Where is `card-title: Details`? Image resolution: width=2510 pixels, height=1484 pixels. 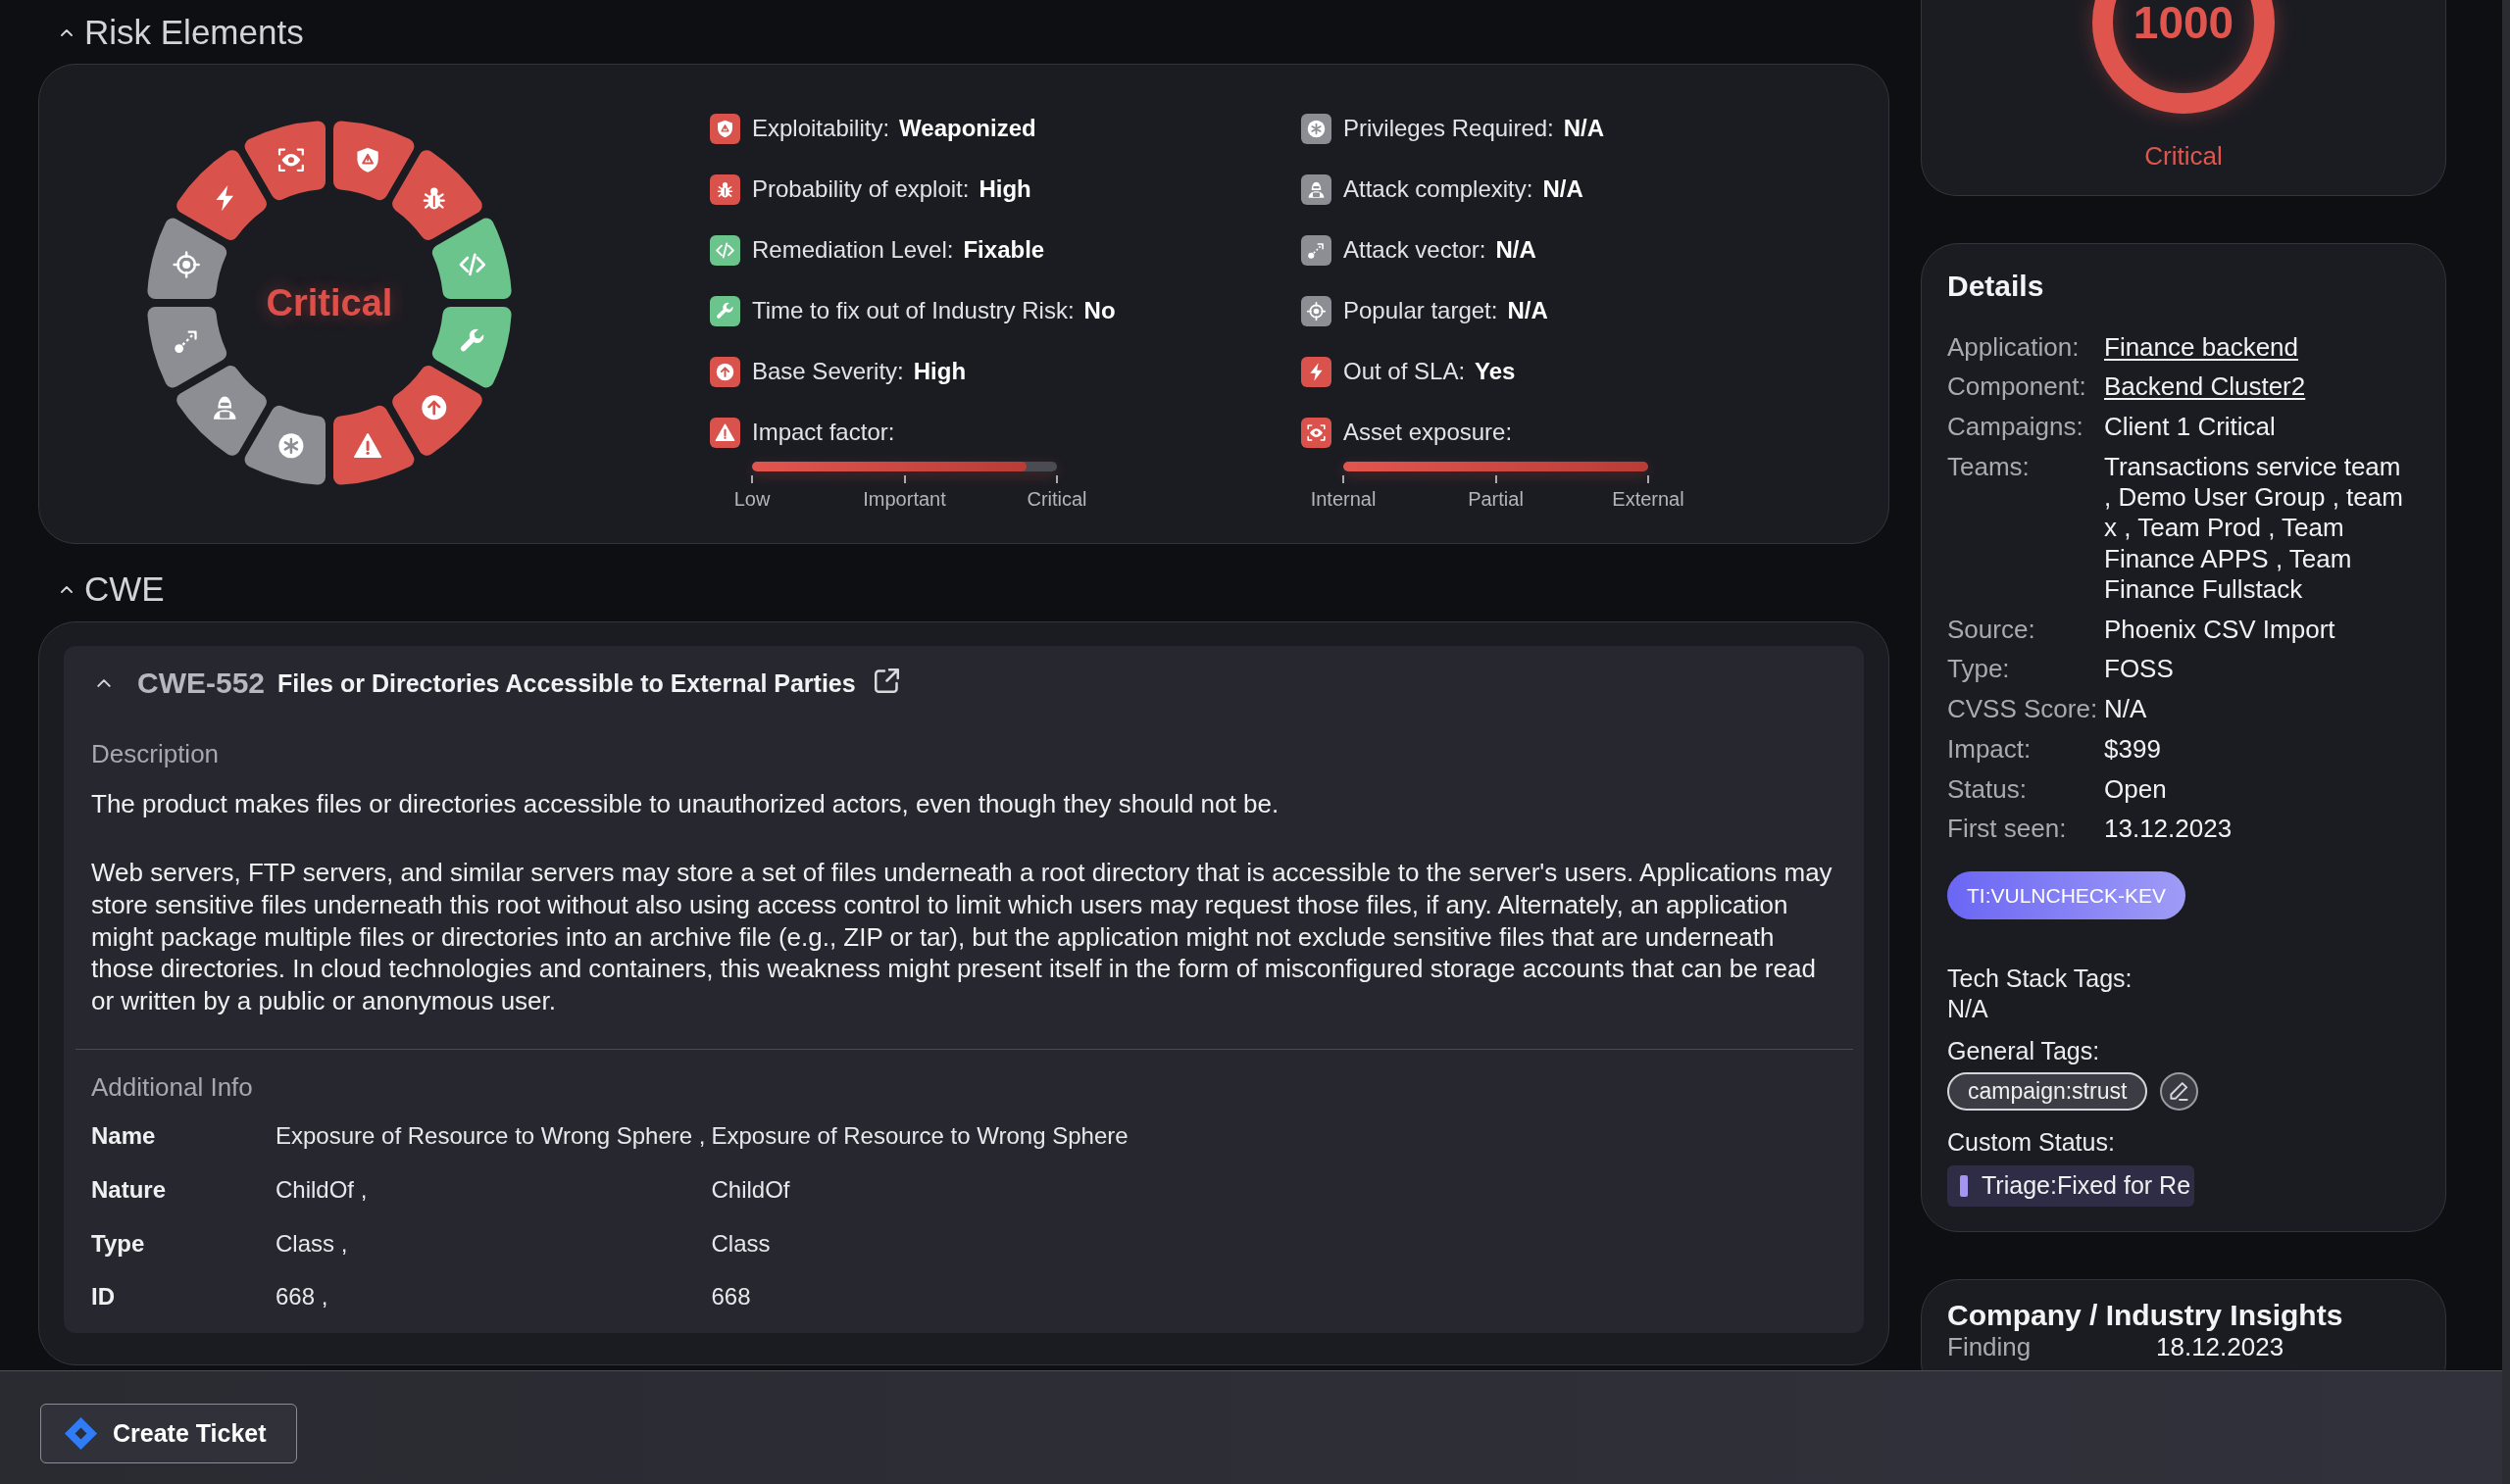
card-title: Details is located at coordinates (1996, 286).